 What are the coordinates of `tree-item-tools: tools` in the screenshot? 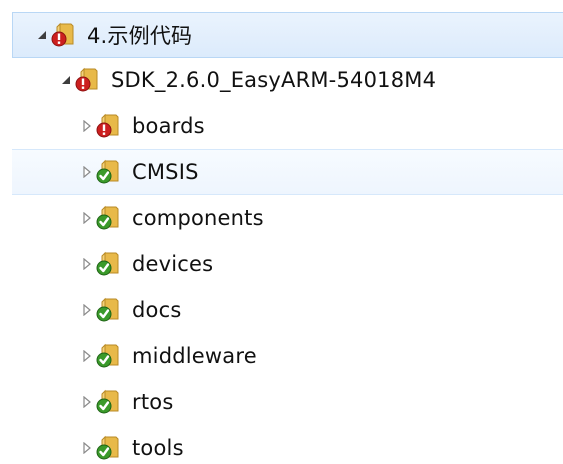 It's located at (287, 444).